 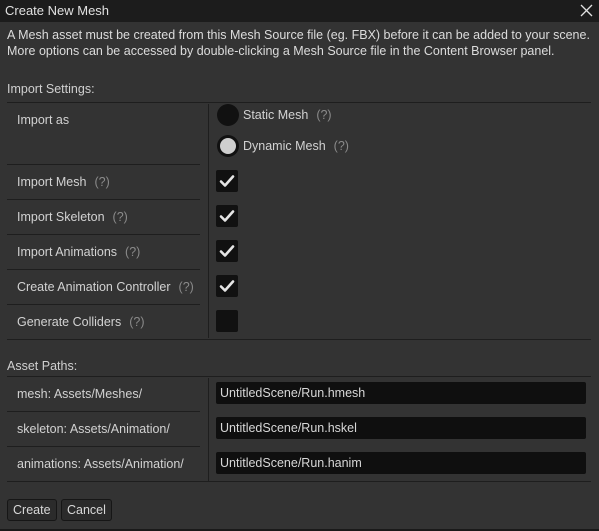 I want to click on title-bar: Create New Mesh, so click(x=299, y=11).